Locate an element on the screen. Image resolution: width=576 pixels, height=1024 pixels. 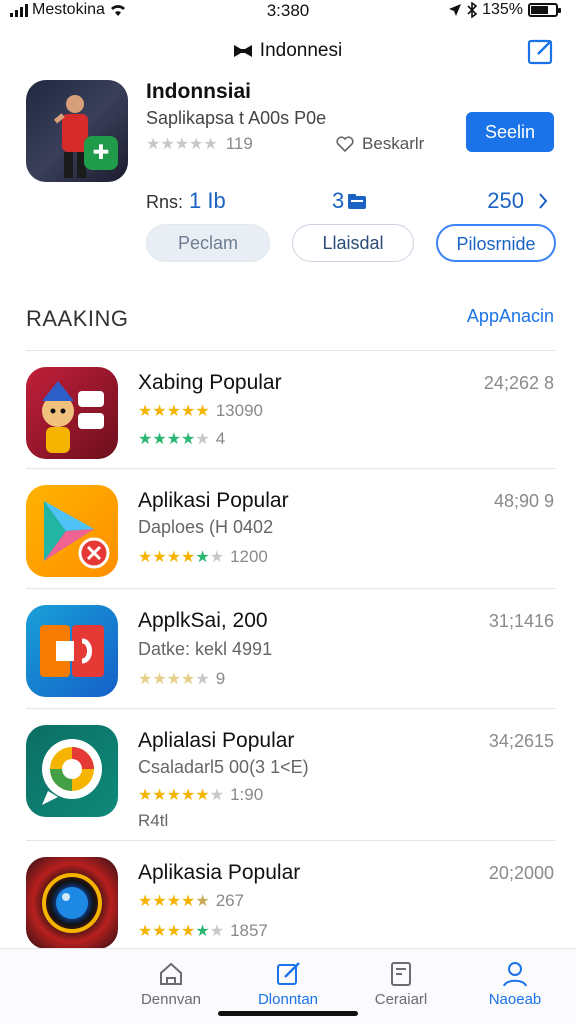
app-subtitle: Csaladarl5 00(3 1<E) is located at coordinates (223, 767).